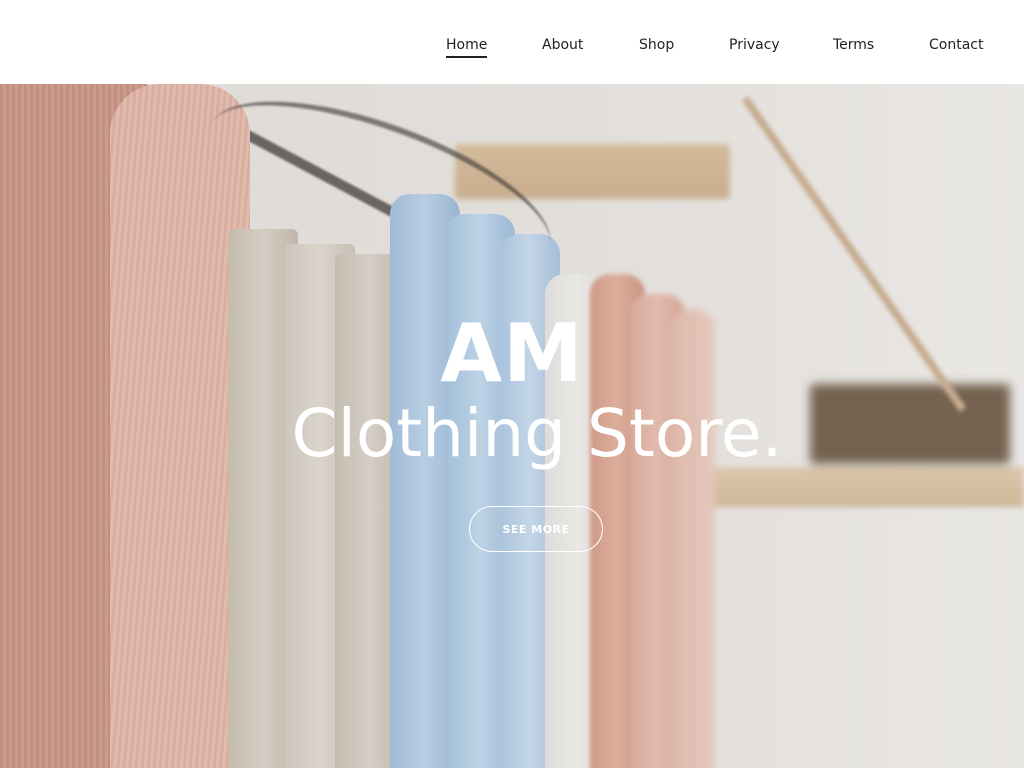 The height and width of the screenshot is (768, 1024). Describe the element at coordinates (536, 529) in the screenshot. I see `see-more-button: SEE MORE` at that location.